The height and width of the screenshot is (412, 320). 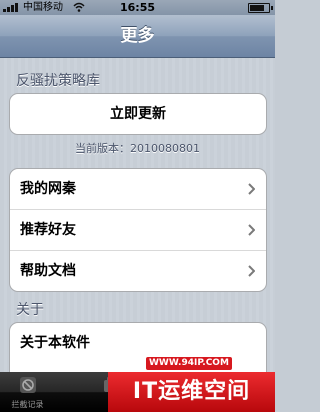 I want to click on menu-item-recommend: 推荐好友, so click(x=138, y=230).